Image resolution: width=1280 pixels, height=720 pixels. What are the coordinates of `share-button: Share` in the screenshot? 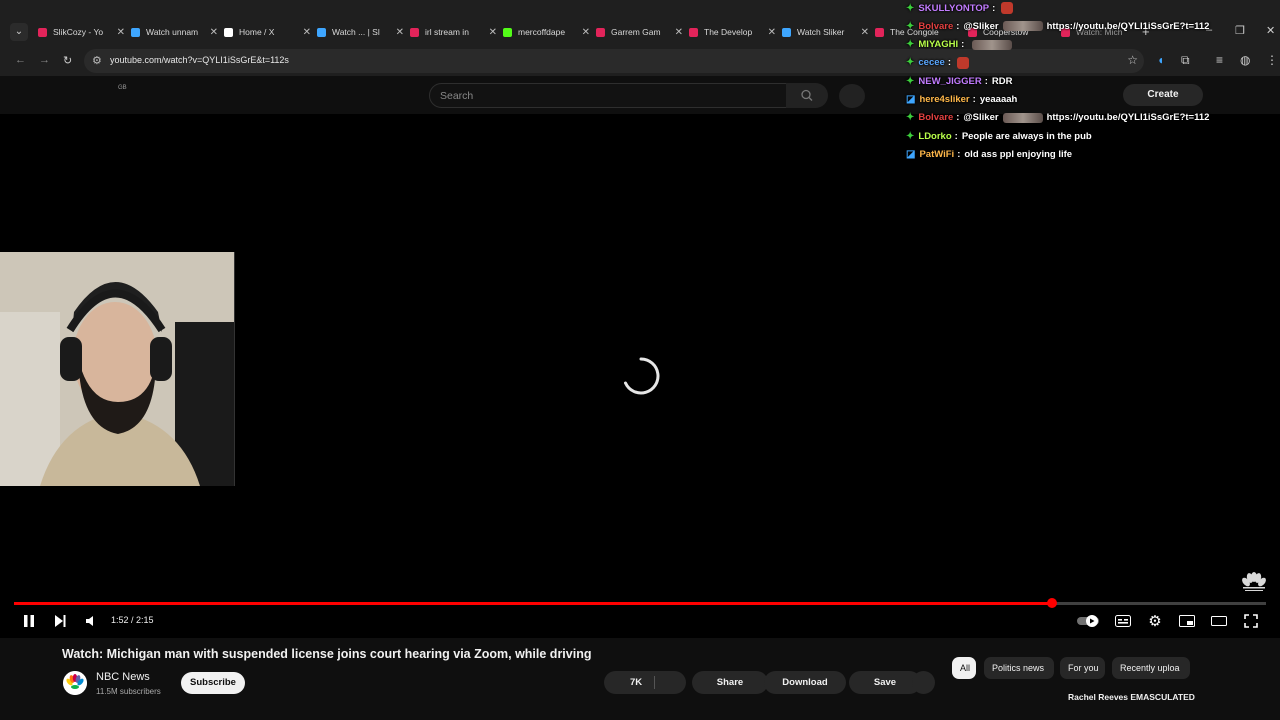 It's located at (730, 682).